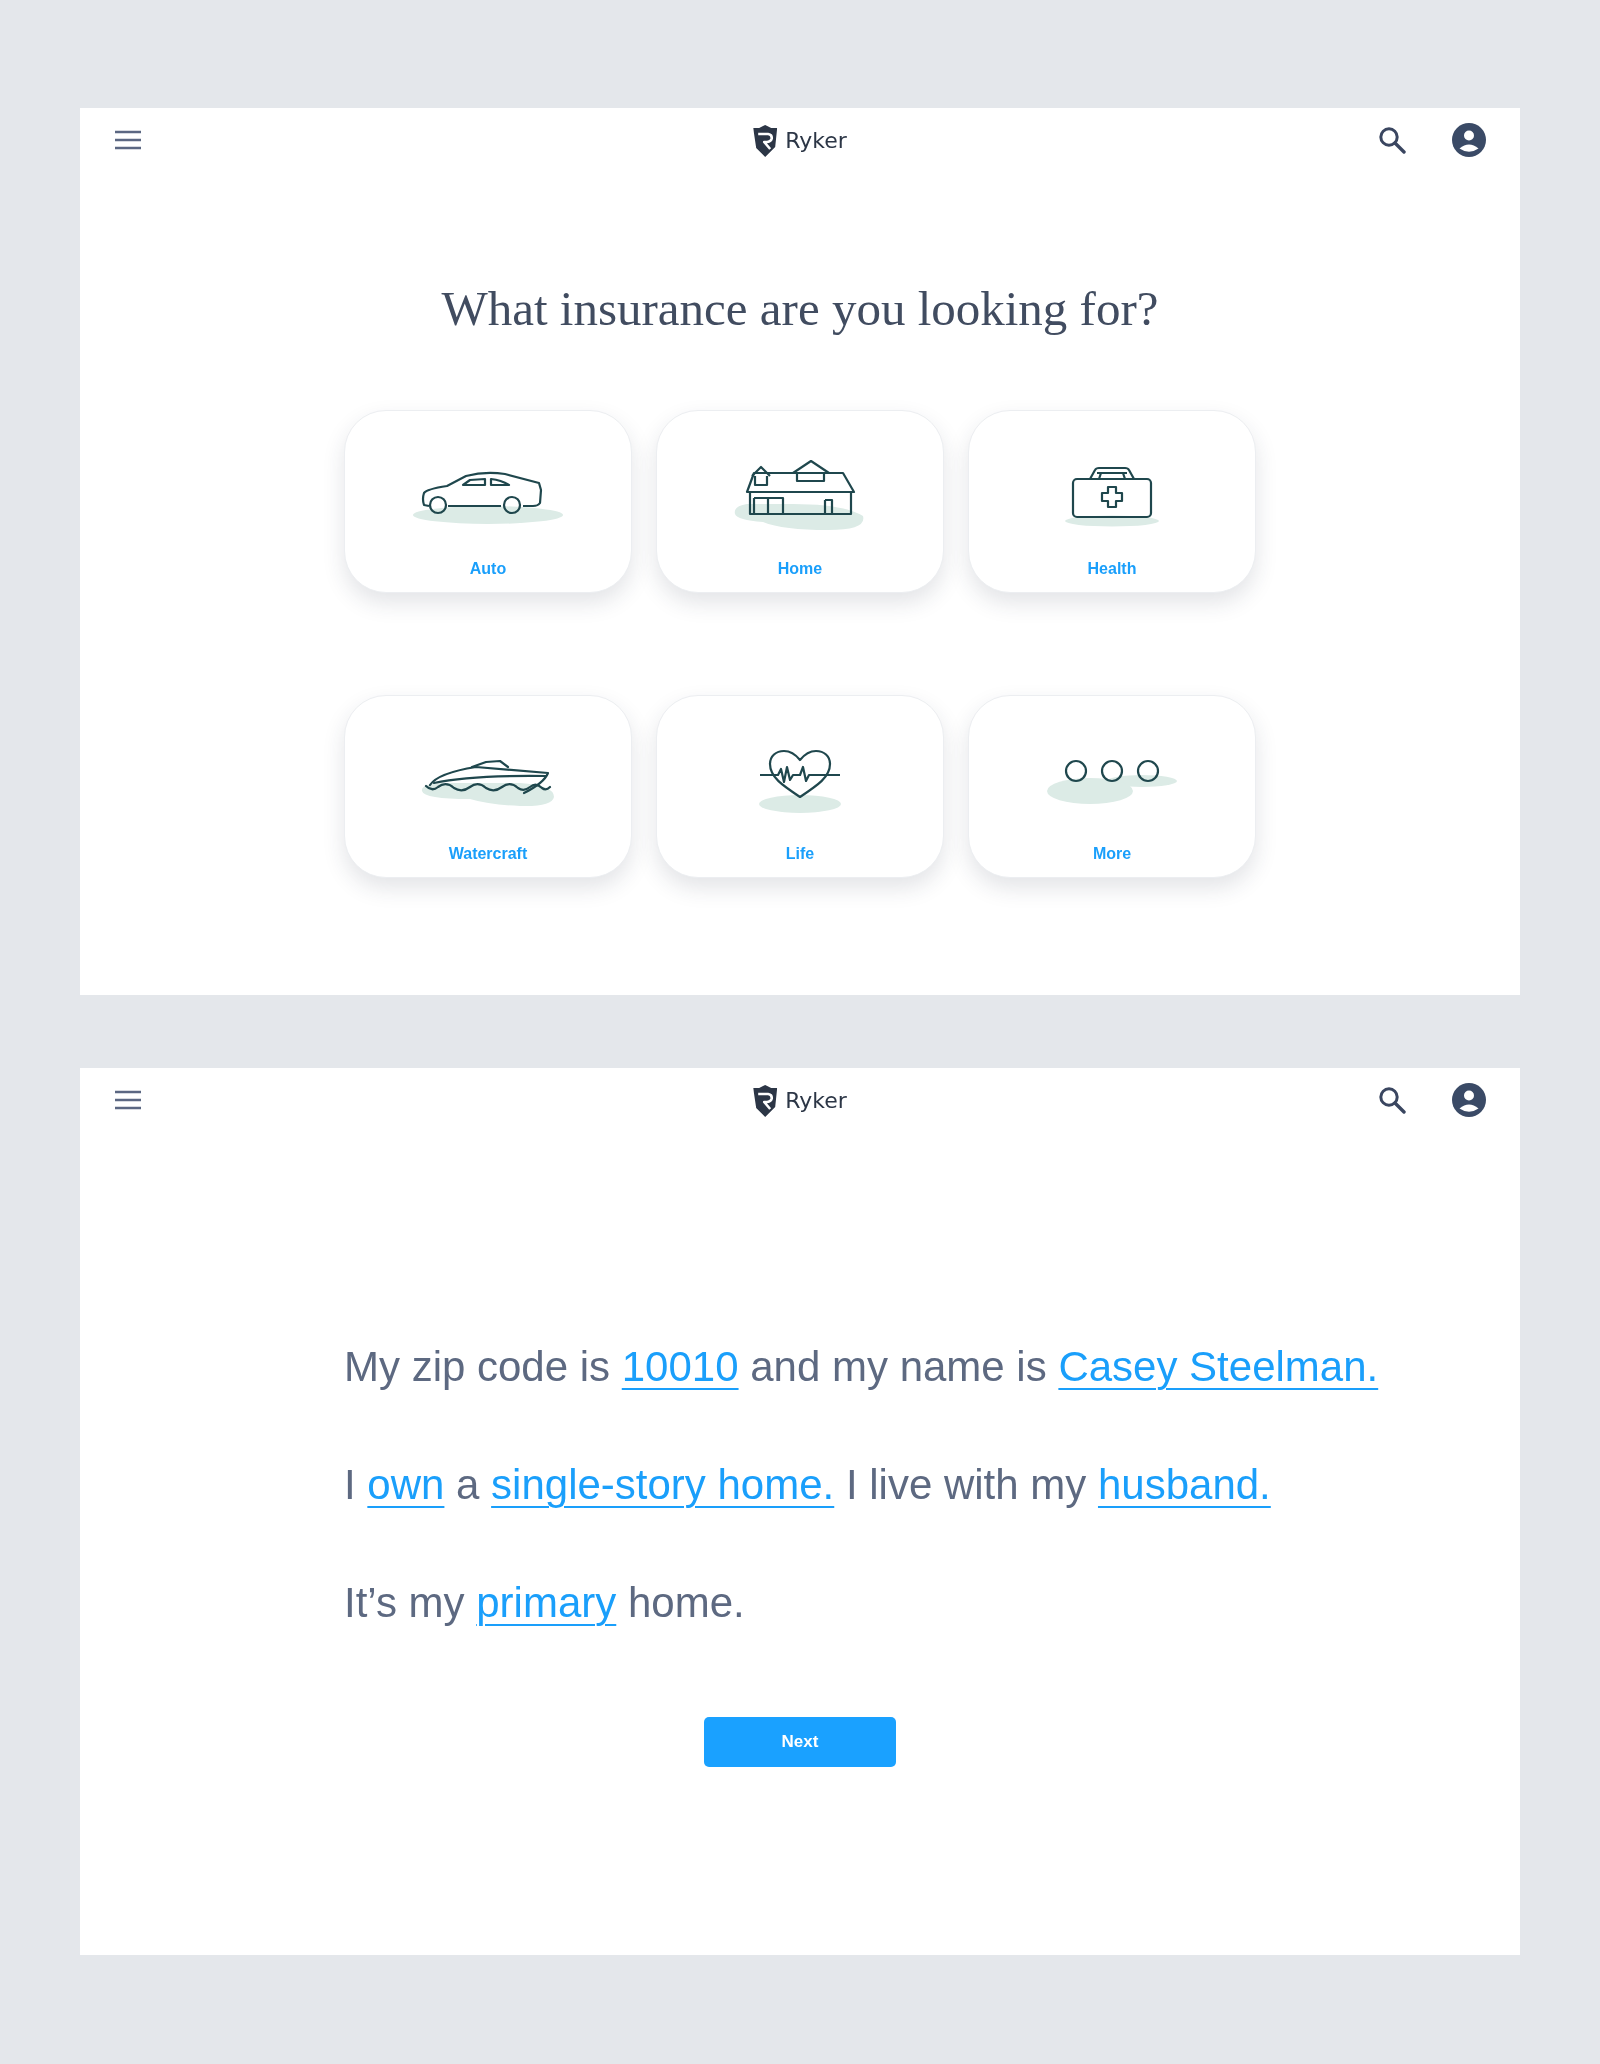 This screenshot has width=1600, height=2064. Describe the element at coordinates (488, 501) in the screenshot. I see `option-card: Auto` at that location.